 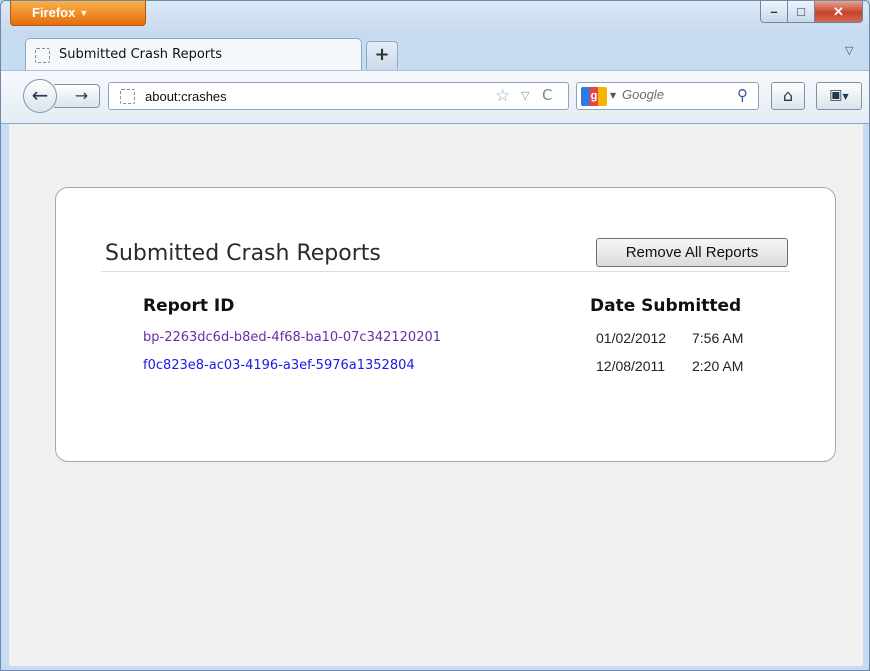 I want to click on report-time: 2:20 AM, so click(x=718, y=366).